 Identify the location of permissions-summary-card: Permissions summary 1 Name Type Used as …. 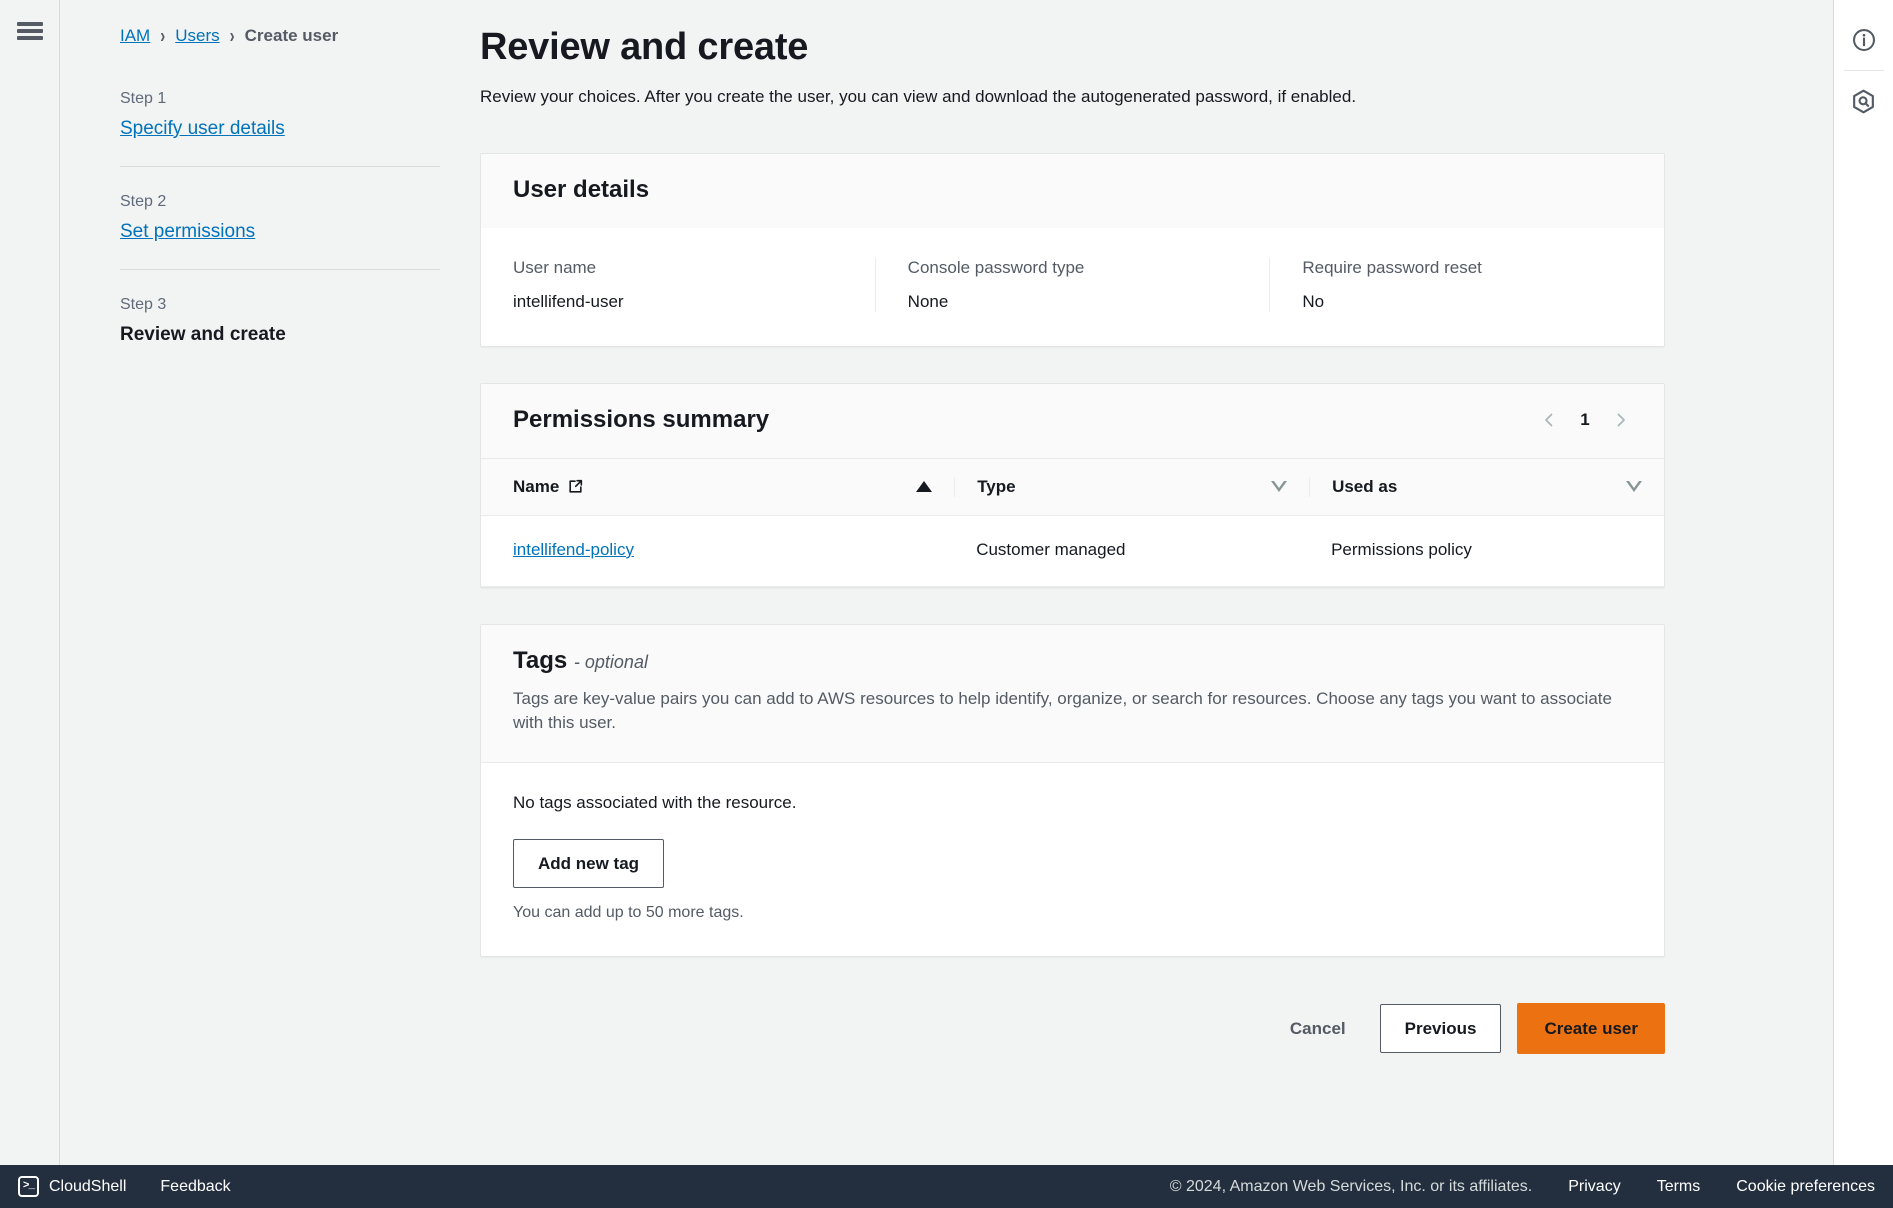
(1072, 485).